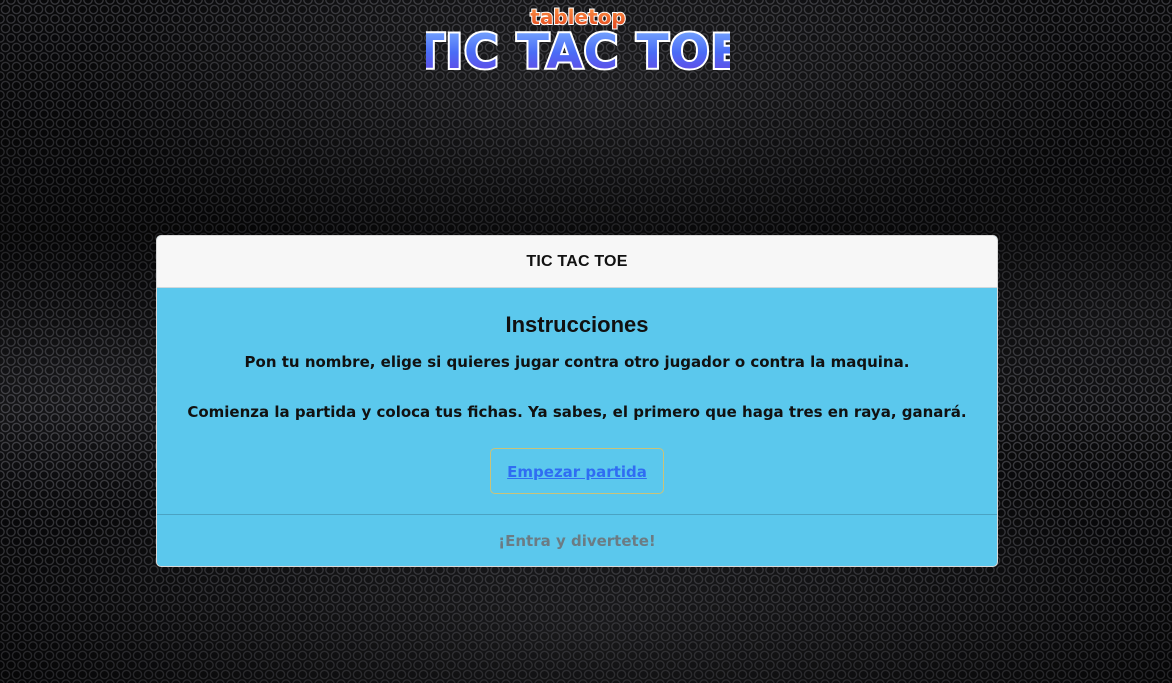 The height and width of the screenshot is (683, 1172). I want to click on tic-tac-toe-logo: tabletop TIC TAC TOE, so click(578, 40).